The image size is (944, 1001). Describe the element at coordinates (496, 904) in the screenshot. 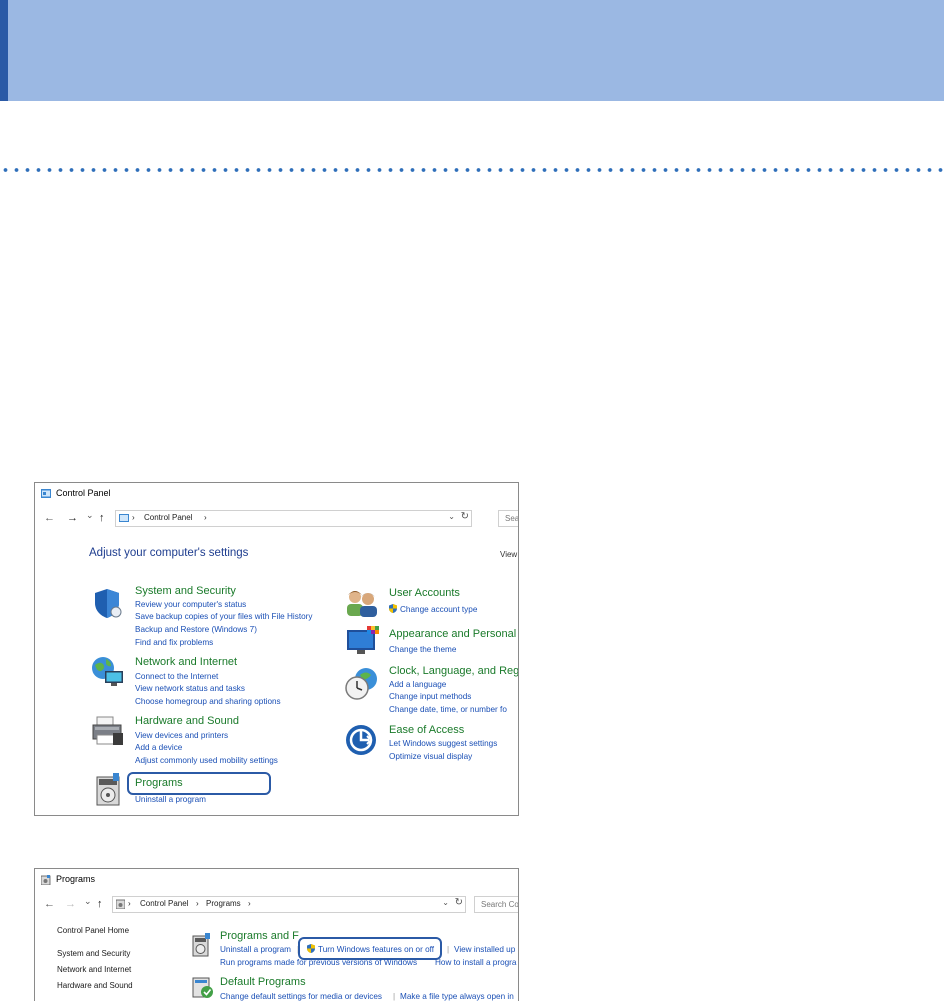

I see `search-input: Search Co` at that location.